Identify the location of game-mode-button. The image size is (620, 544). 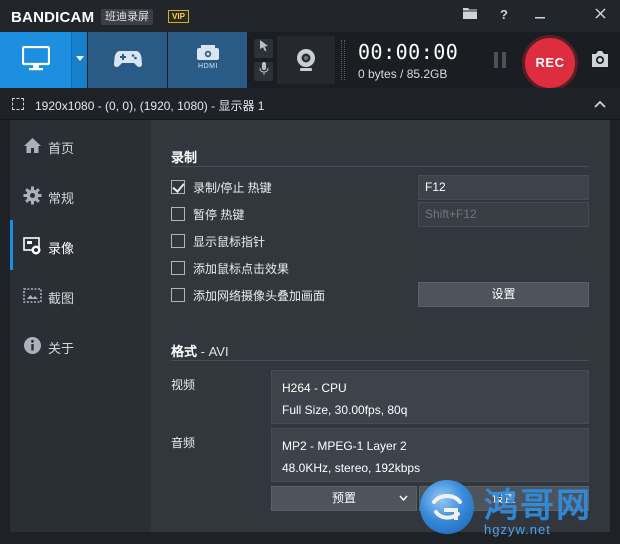
(127, 60).